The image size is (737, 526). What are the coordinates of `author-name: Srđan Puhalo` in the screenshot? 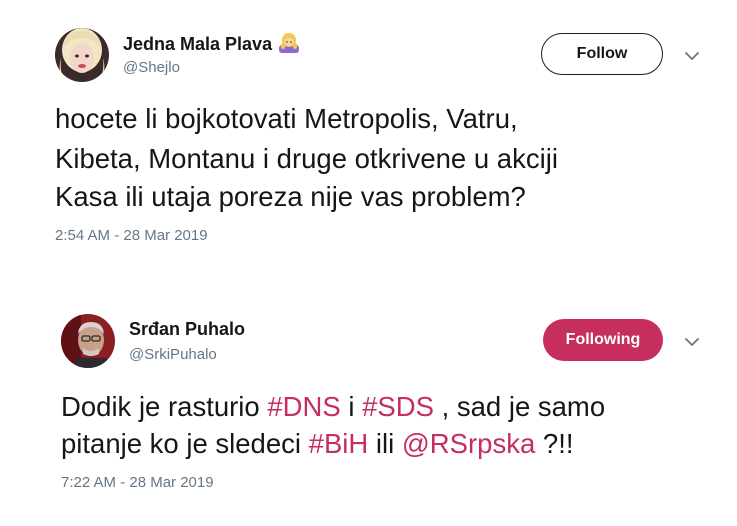 It's located at (187, 329).